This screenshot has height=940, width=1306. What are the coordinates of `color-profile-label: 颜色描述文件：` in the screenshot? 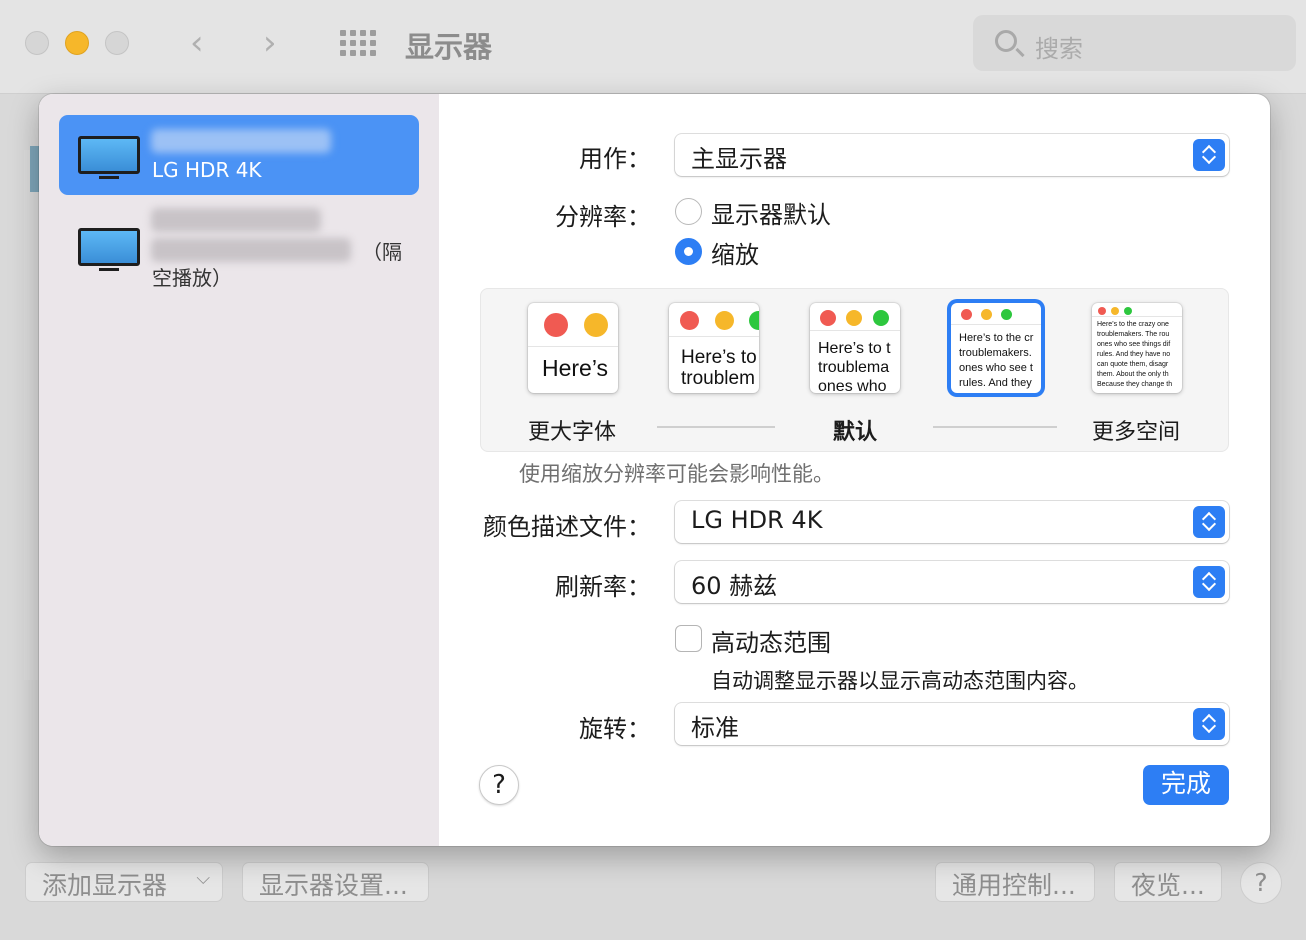 It's located at (567, 527).